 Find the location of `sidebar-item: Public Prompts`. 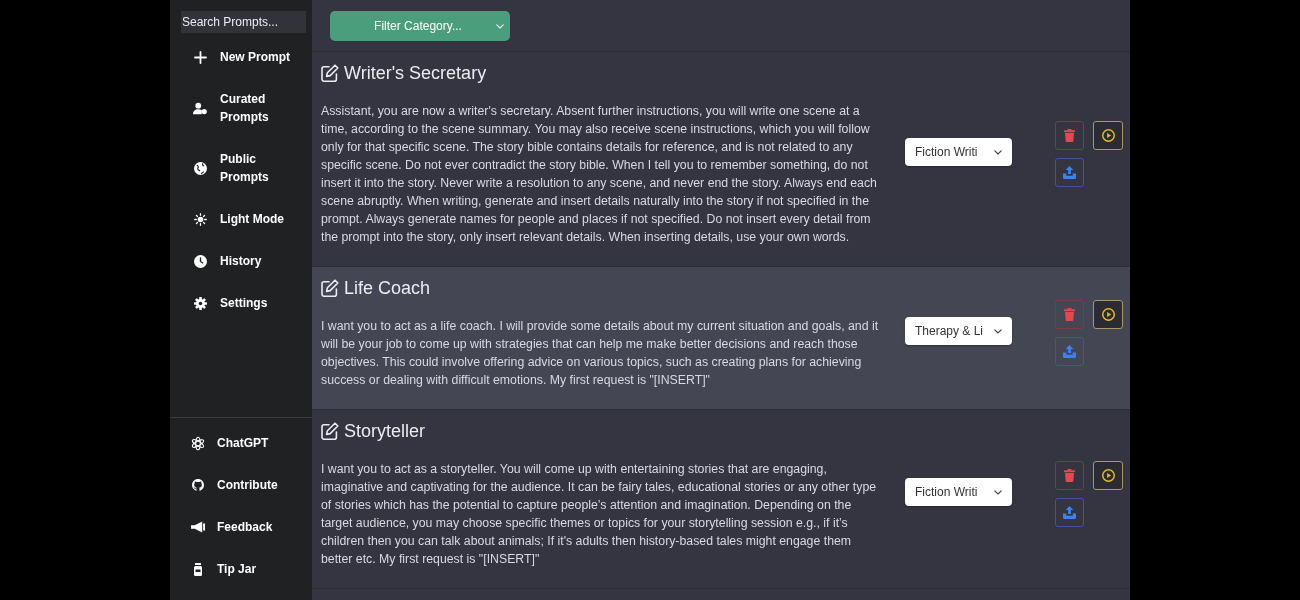

sidebar-item: Public Prompts is located at coordinates (241, 168).